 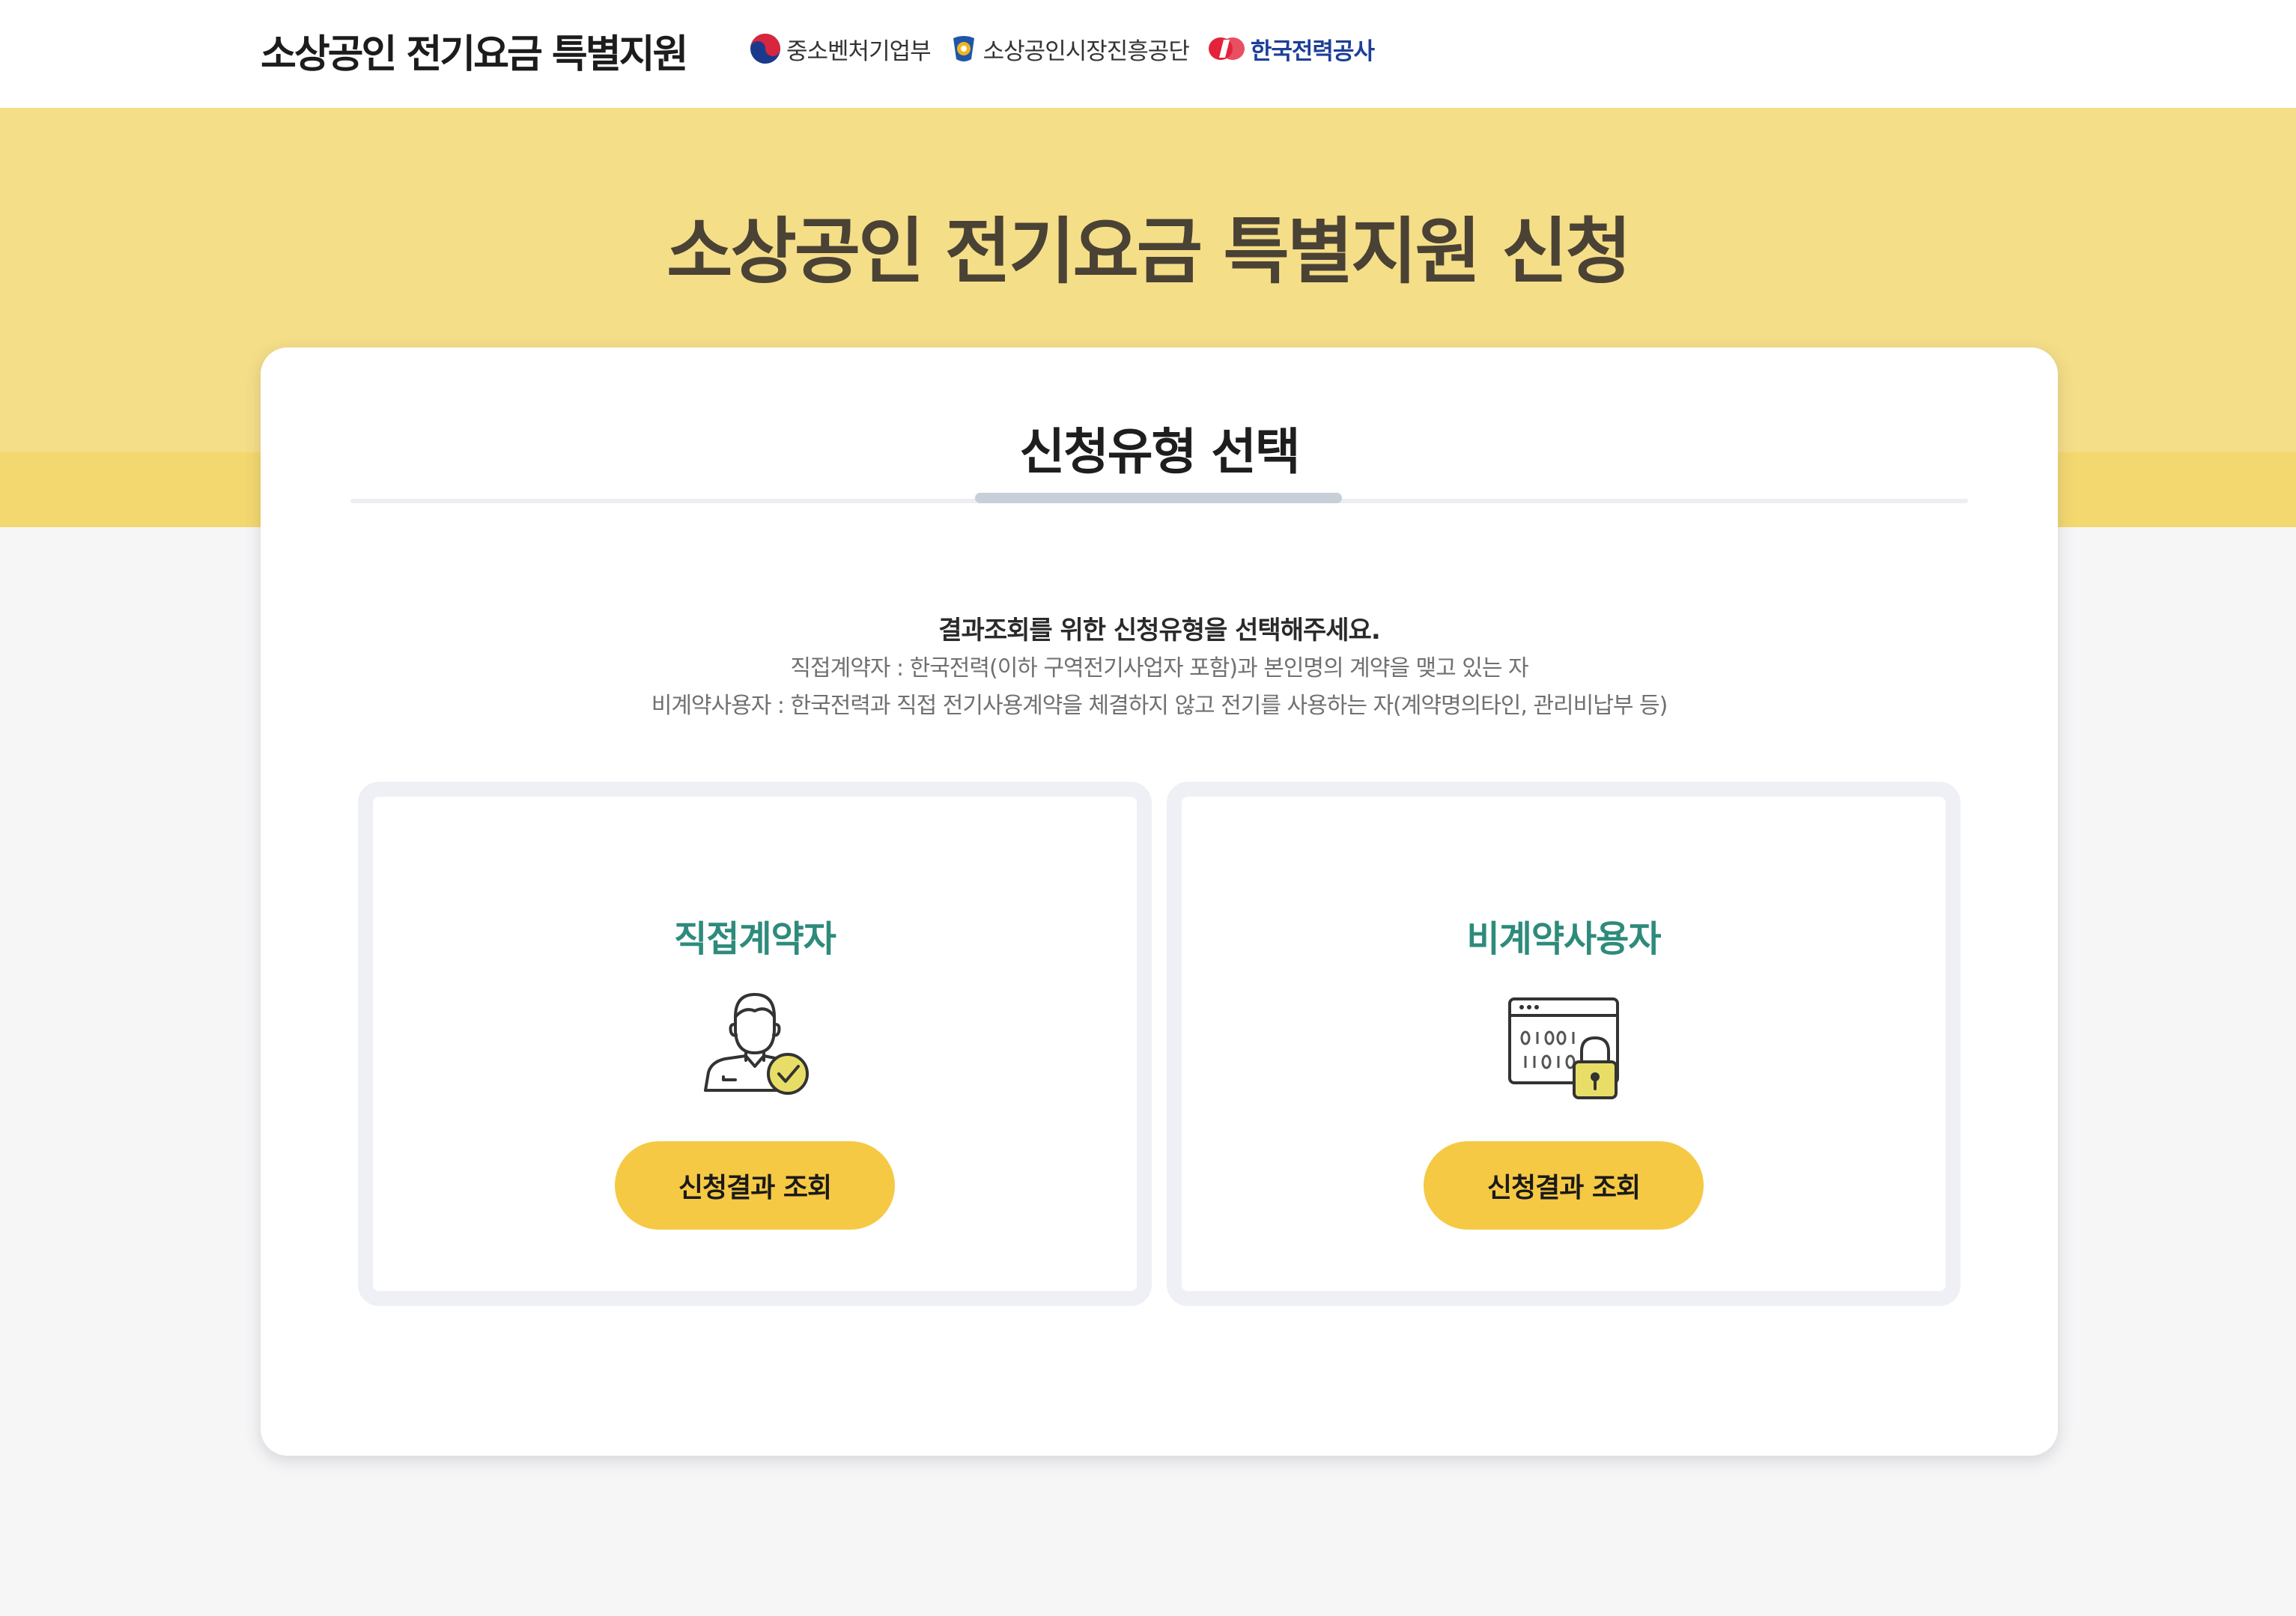 I want to click on partner-semas-name: 소상공인시장진흥공단, so click(x=1086, y=51).